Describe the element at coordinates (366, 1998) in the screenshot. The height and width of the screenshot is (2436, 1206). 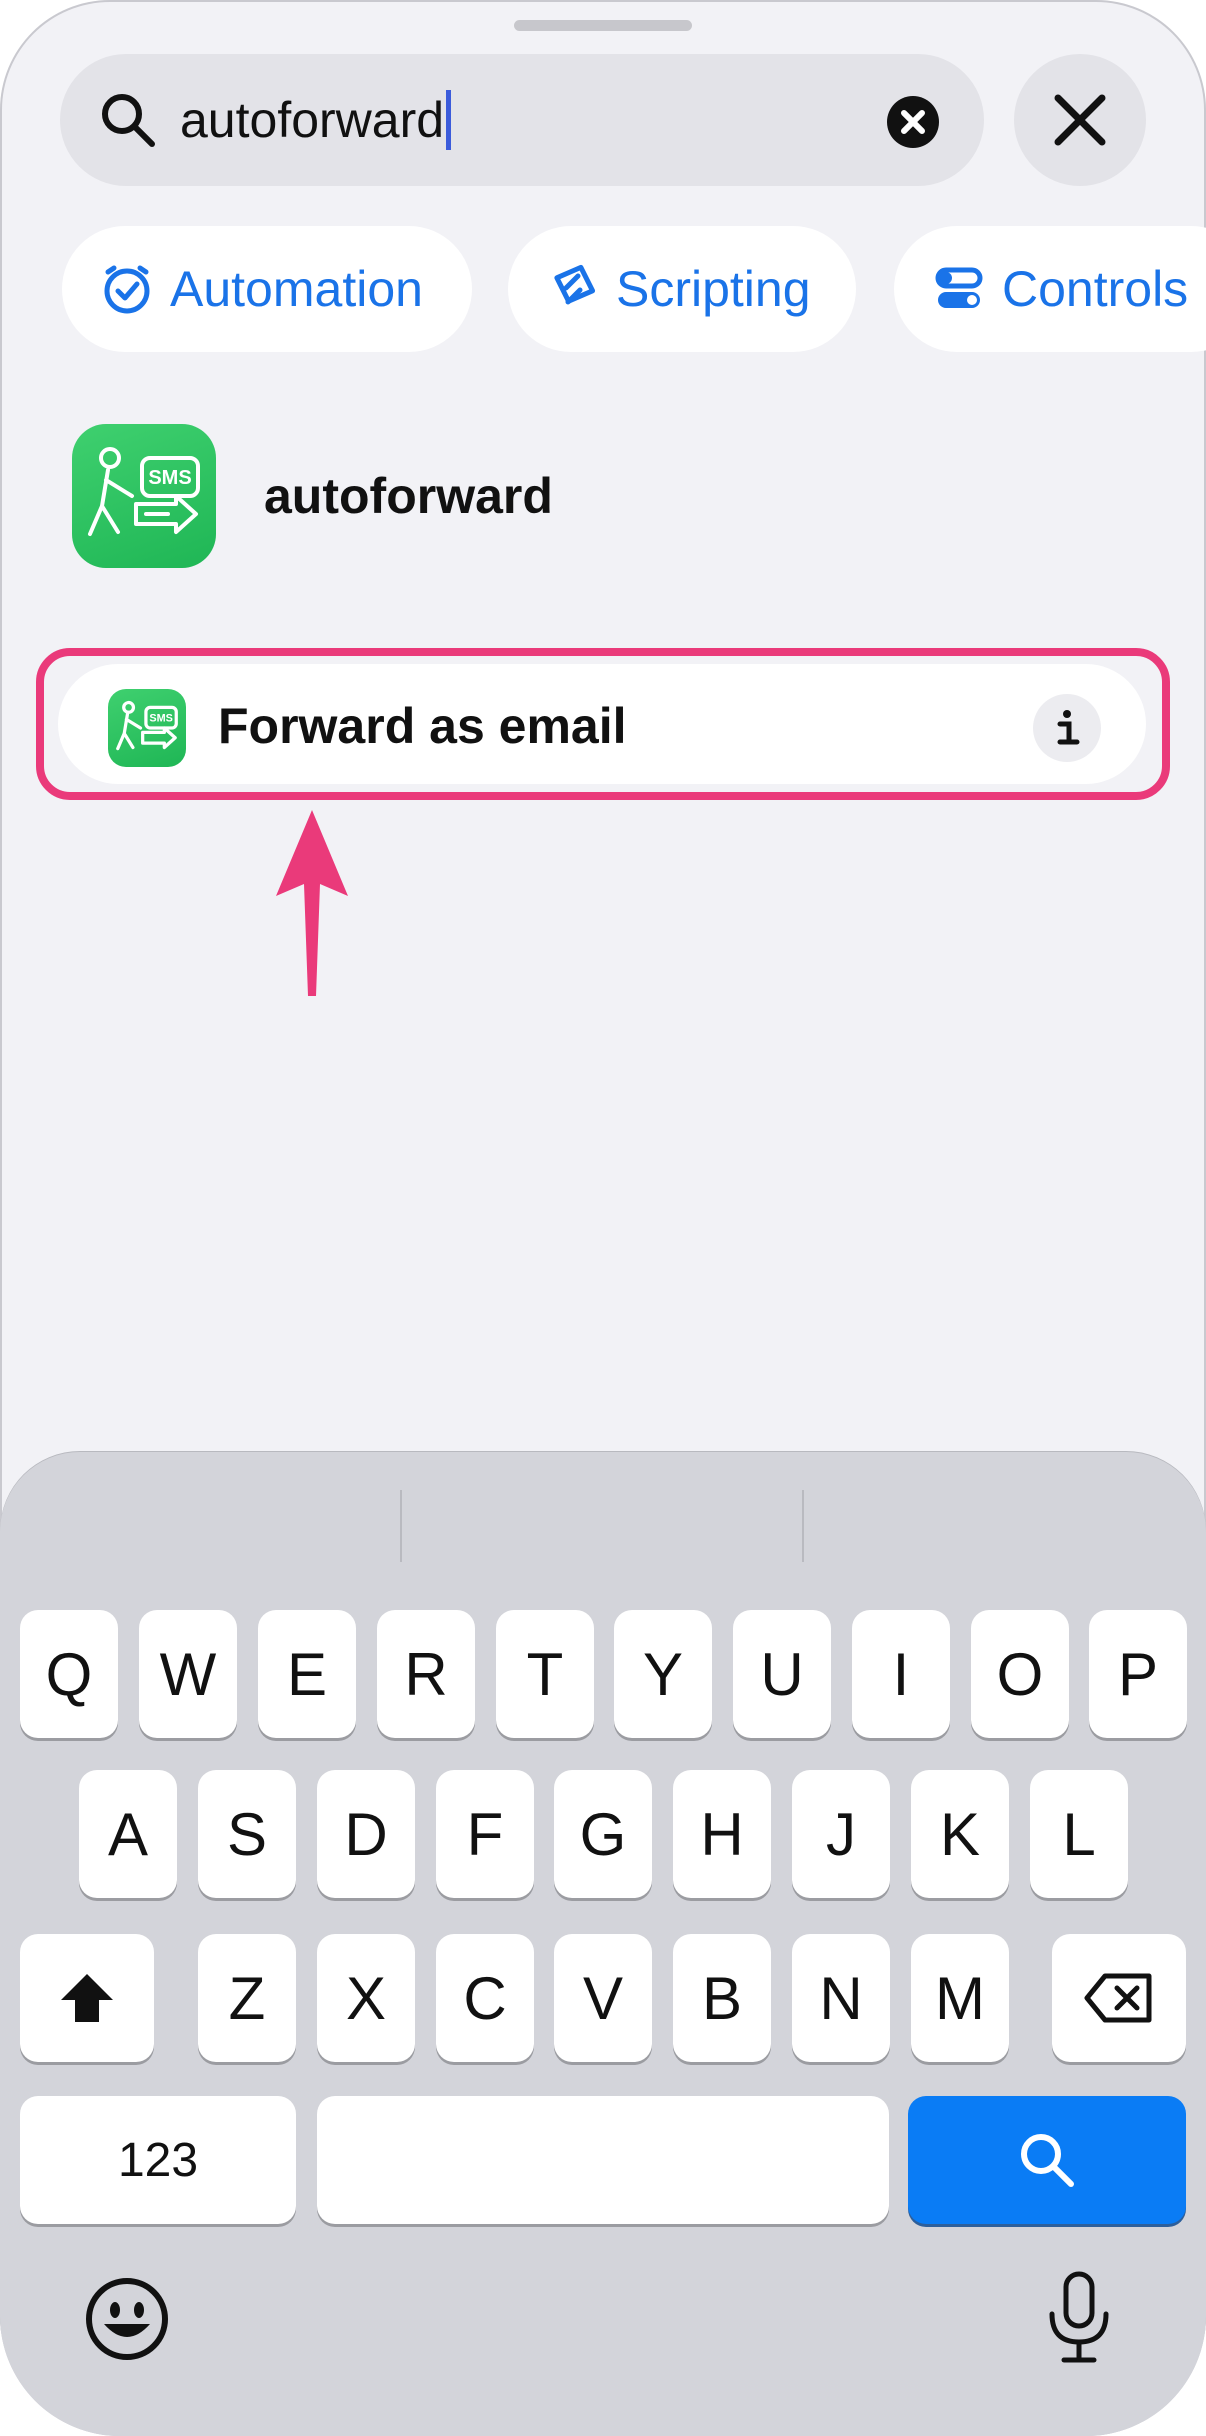
I see `key-x: X` at that location.